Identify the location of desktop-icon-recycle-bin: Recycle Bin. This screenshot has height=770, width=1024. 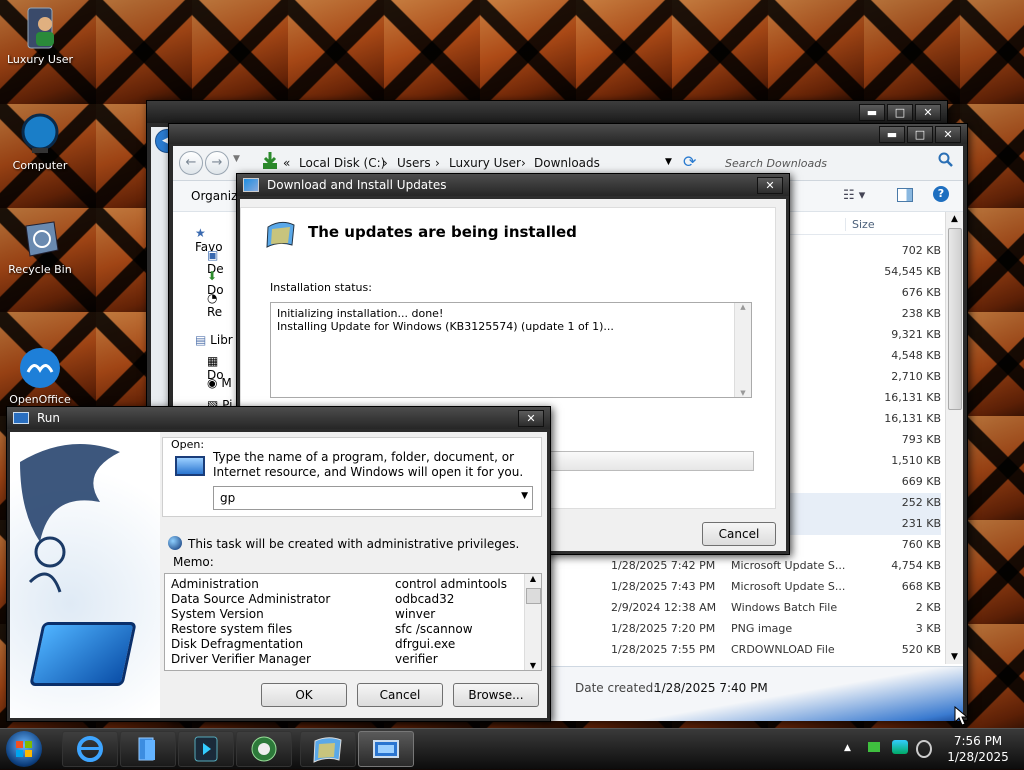
(40, 246).